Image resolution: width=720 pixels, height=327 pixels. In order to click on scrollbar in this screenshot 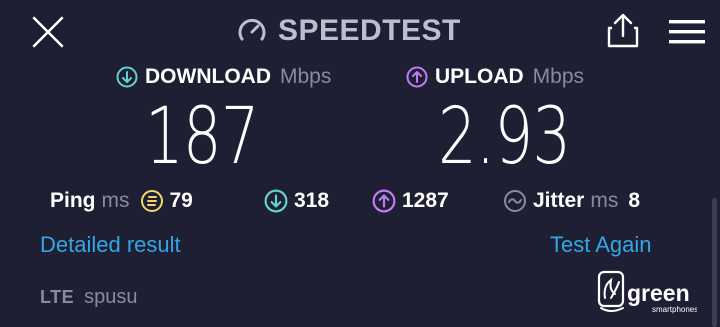, I will do `click(714, 262)`.